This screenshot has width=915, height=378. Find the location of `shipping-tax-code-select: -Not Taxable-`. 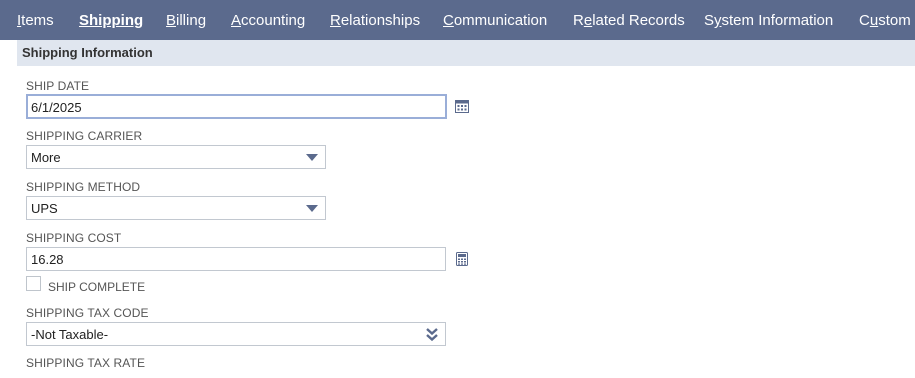

shipping-tax-code-select: -Not Taxable- is located at coordinates (236, 334).